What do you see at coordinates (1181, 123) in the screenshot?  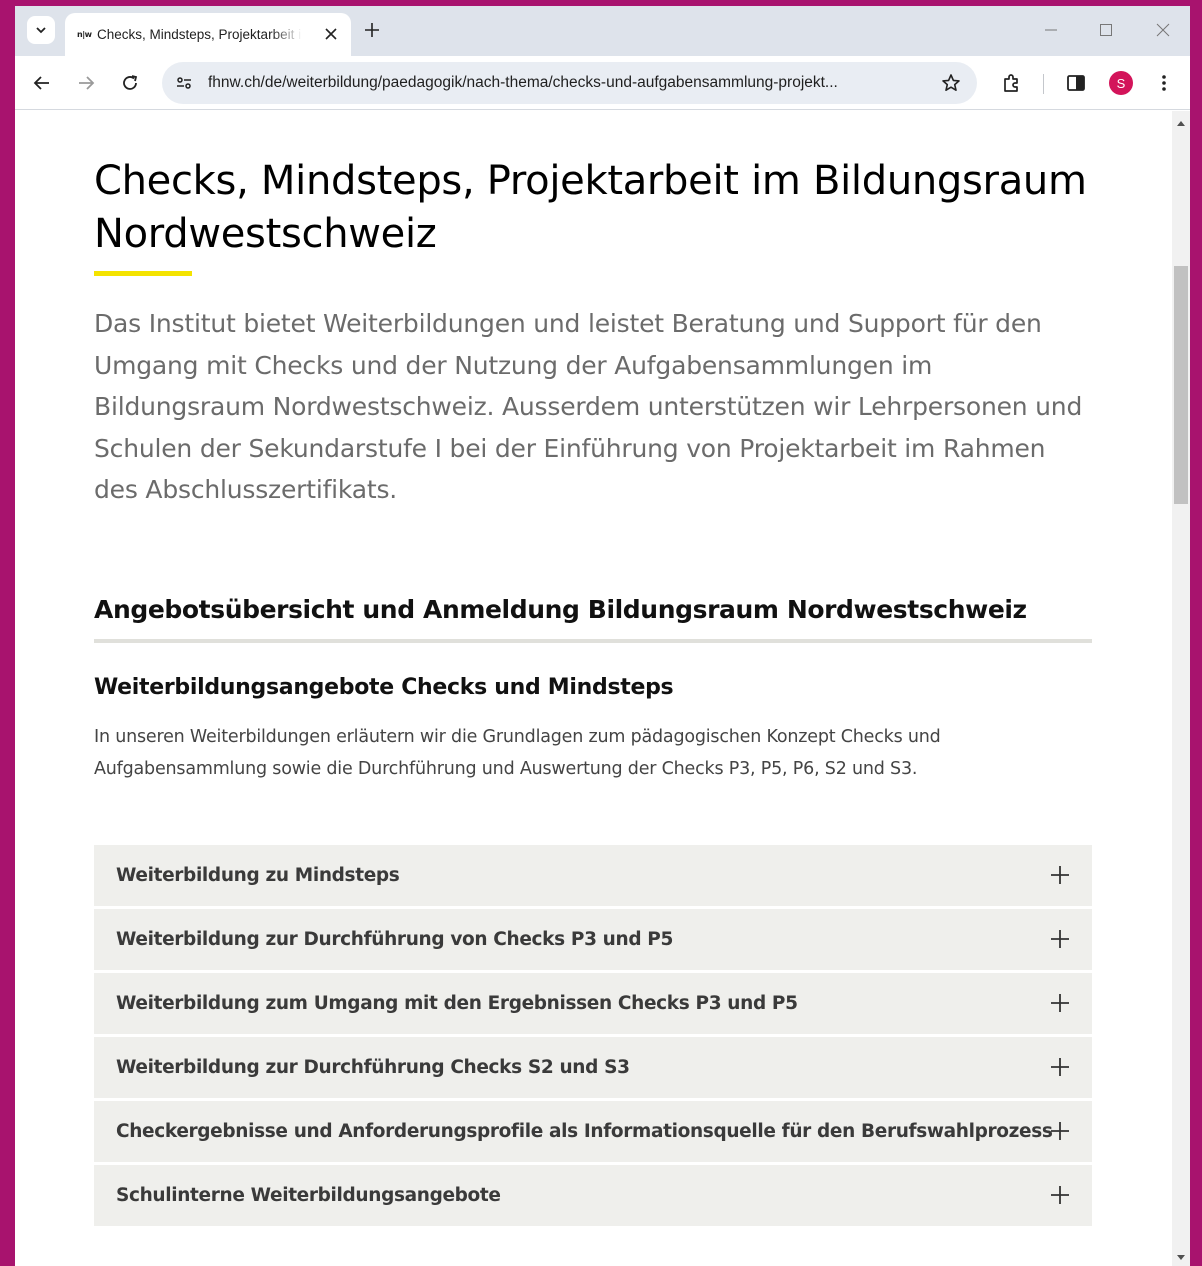 I see `scroll-up-arrow-icon` at bounding box center [1181, 123].